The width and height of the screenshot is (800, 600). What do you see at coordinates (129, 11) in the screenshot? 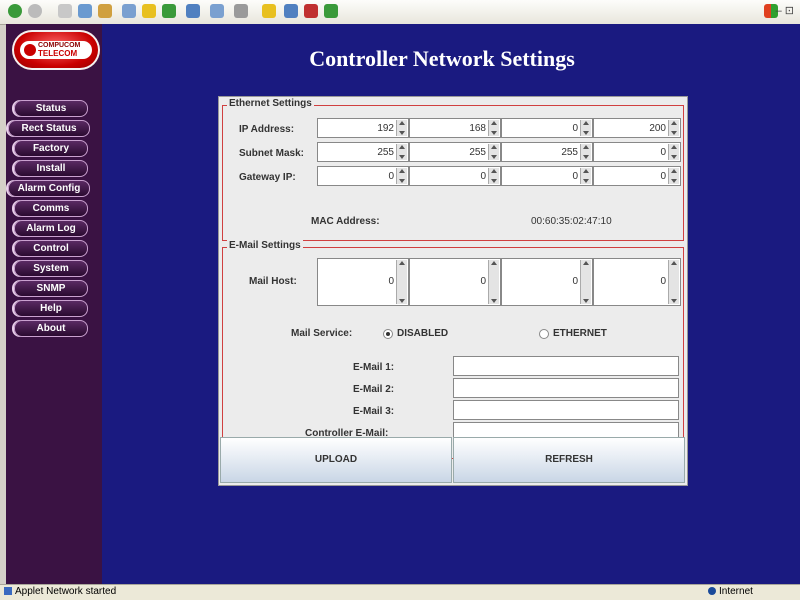
I see `search-icon` at bounding box center [129, 11].